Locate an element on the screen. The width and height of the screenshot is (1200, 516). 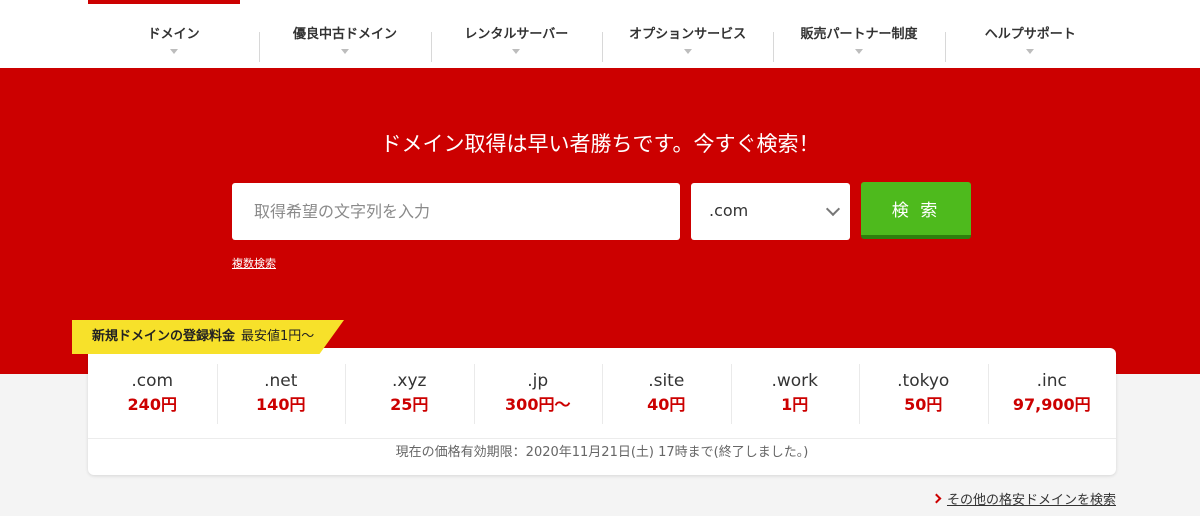
price-item-work: .work 1円 is located at coordinates (795, 396).